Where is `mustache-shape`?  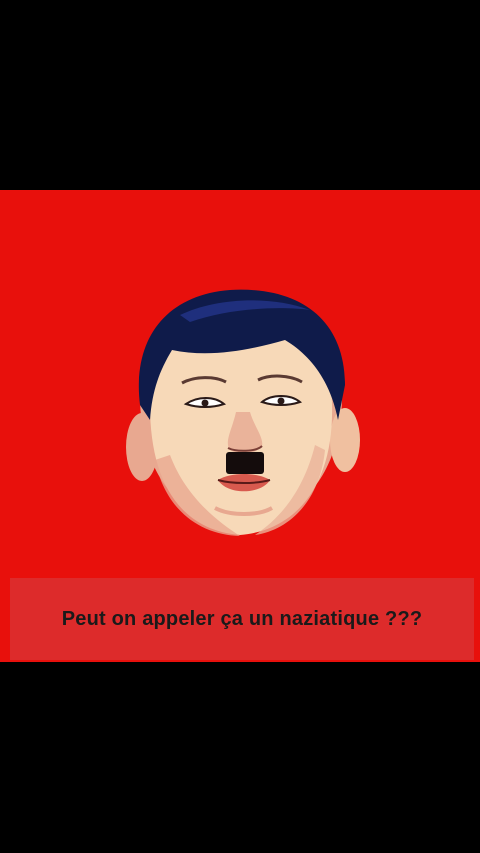
mustache-shape is located at coordinates (245, 463).